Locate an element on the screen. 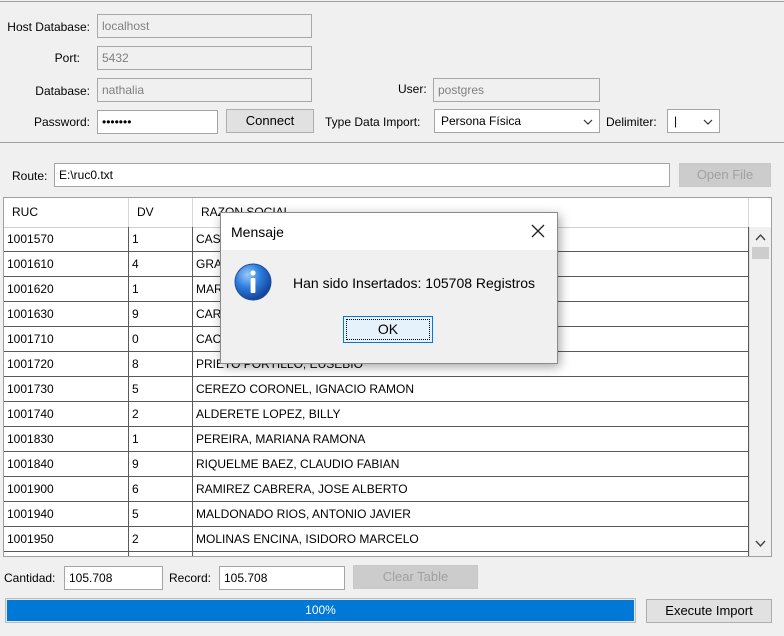 The image size is (784, 636). cell-ruc: 1001740 is located at coordinates (66, 414).